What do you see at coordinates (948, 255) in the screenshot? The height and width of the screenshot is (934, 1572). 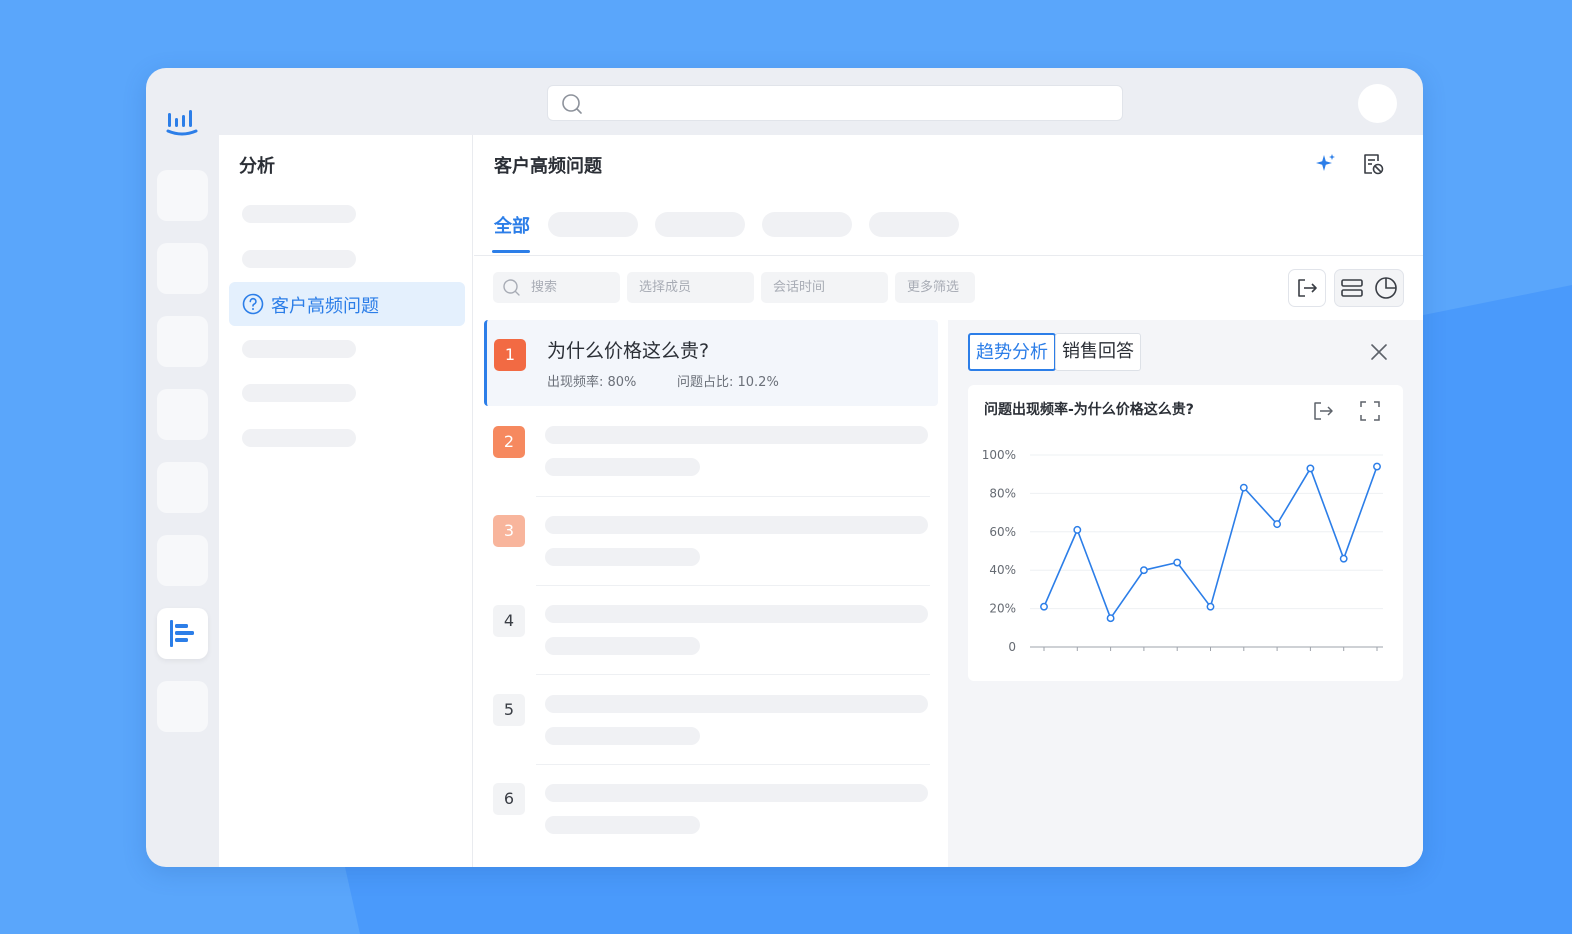 I see `tab-divider` at bounding box center [948, 255].